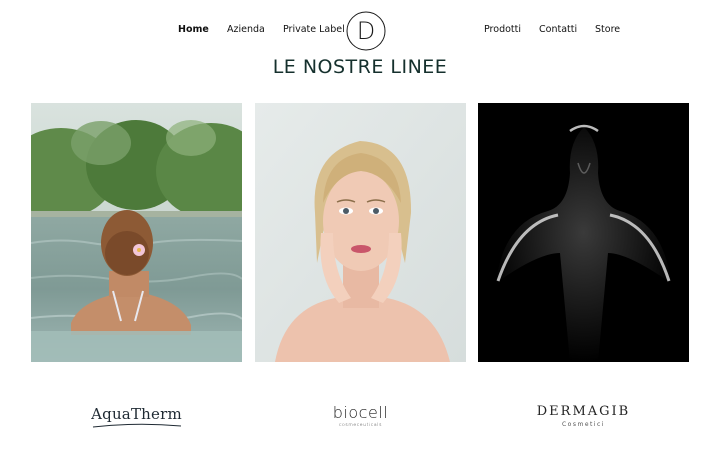 The image size is (720, 450). What do you see at coordinates (502, 29) in the screenshot?
I see `nav-prodotti: Prodotti` at bounding box center [502, 29].